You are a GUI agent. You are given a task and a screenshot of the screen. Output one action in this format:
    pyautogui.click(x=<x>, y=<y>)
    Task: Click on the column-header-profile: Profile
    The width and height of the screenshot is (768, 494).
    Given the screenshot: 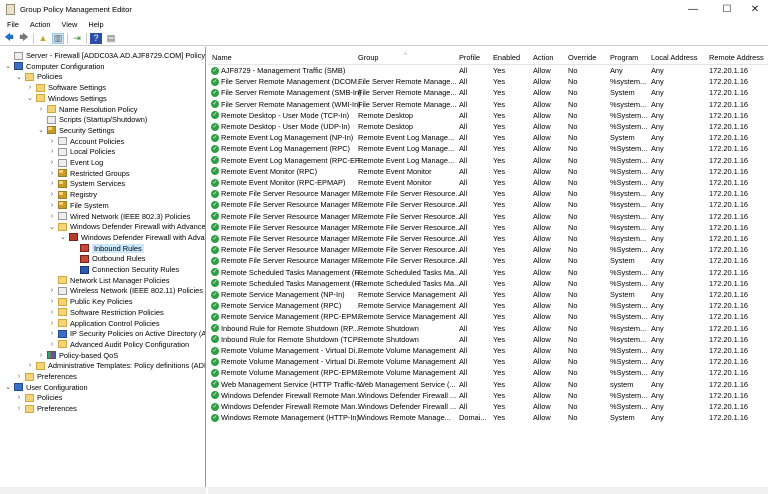 What is the action you would take?
    pyautogui.click(x=469, y=57)
    